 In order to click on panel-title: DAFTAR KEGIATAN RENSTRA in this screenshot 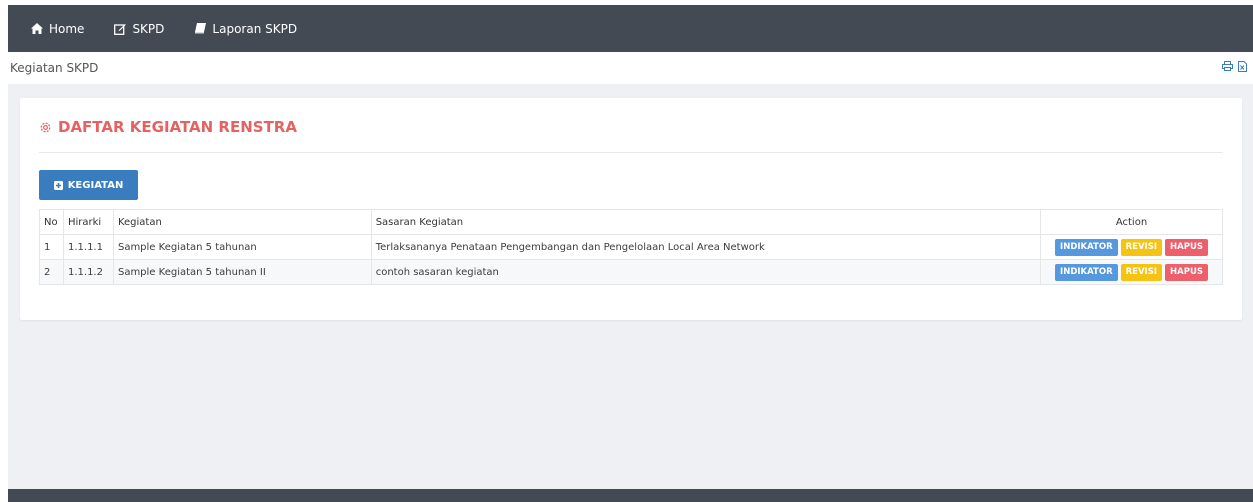, I will do `click(177, 127)`.